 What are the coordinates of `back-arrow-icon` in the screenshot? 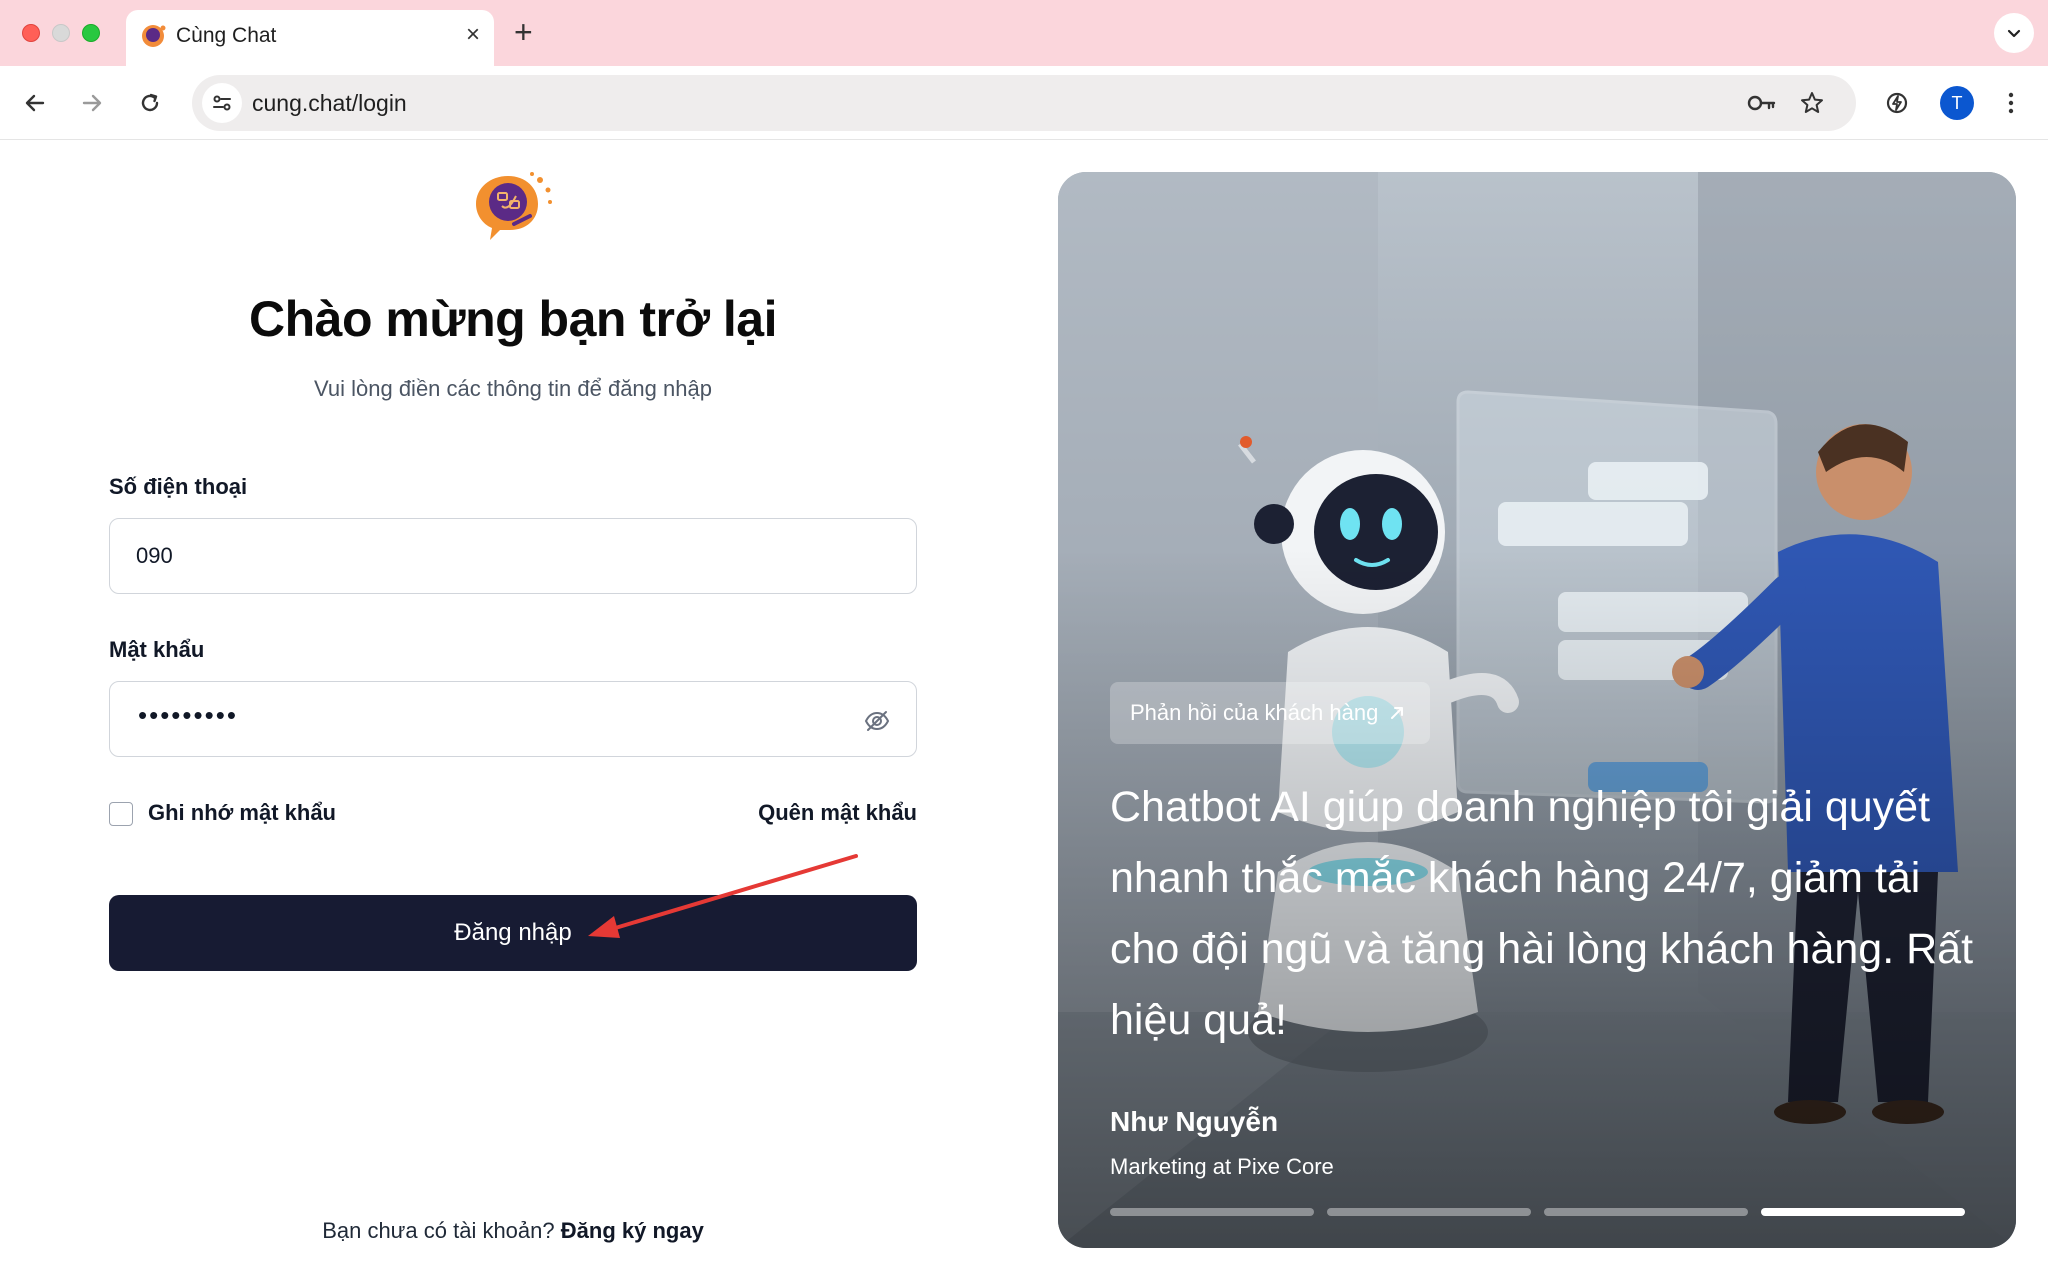 It's located at (35, 103).